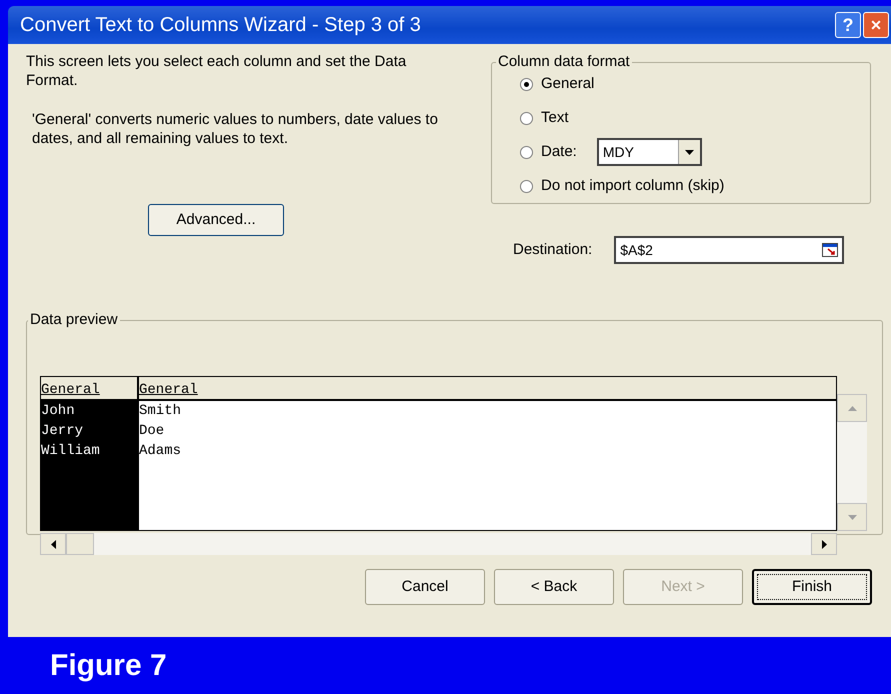 The image size is (891, 694). What do you see at coordinates (830, 250) in the screenshot?
I see `collapse-dialog-icon` at bounding box center [830, 250].